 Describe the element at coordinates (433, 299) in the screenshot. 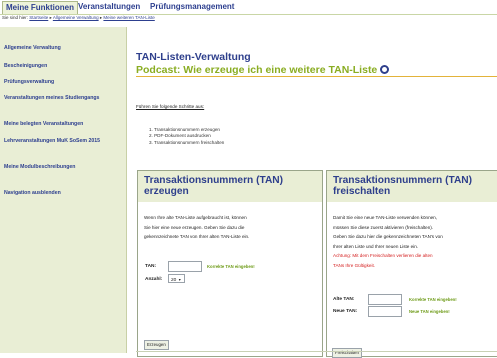

I see `old-tan-hint: Korrekte TAN eingeben!` at that location.